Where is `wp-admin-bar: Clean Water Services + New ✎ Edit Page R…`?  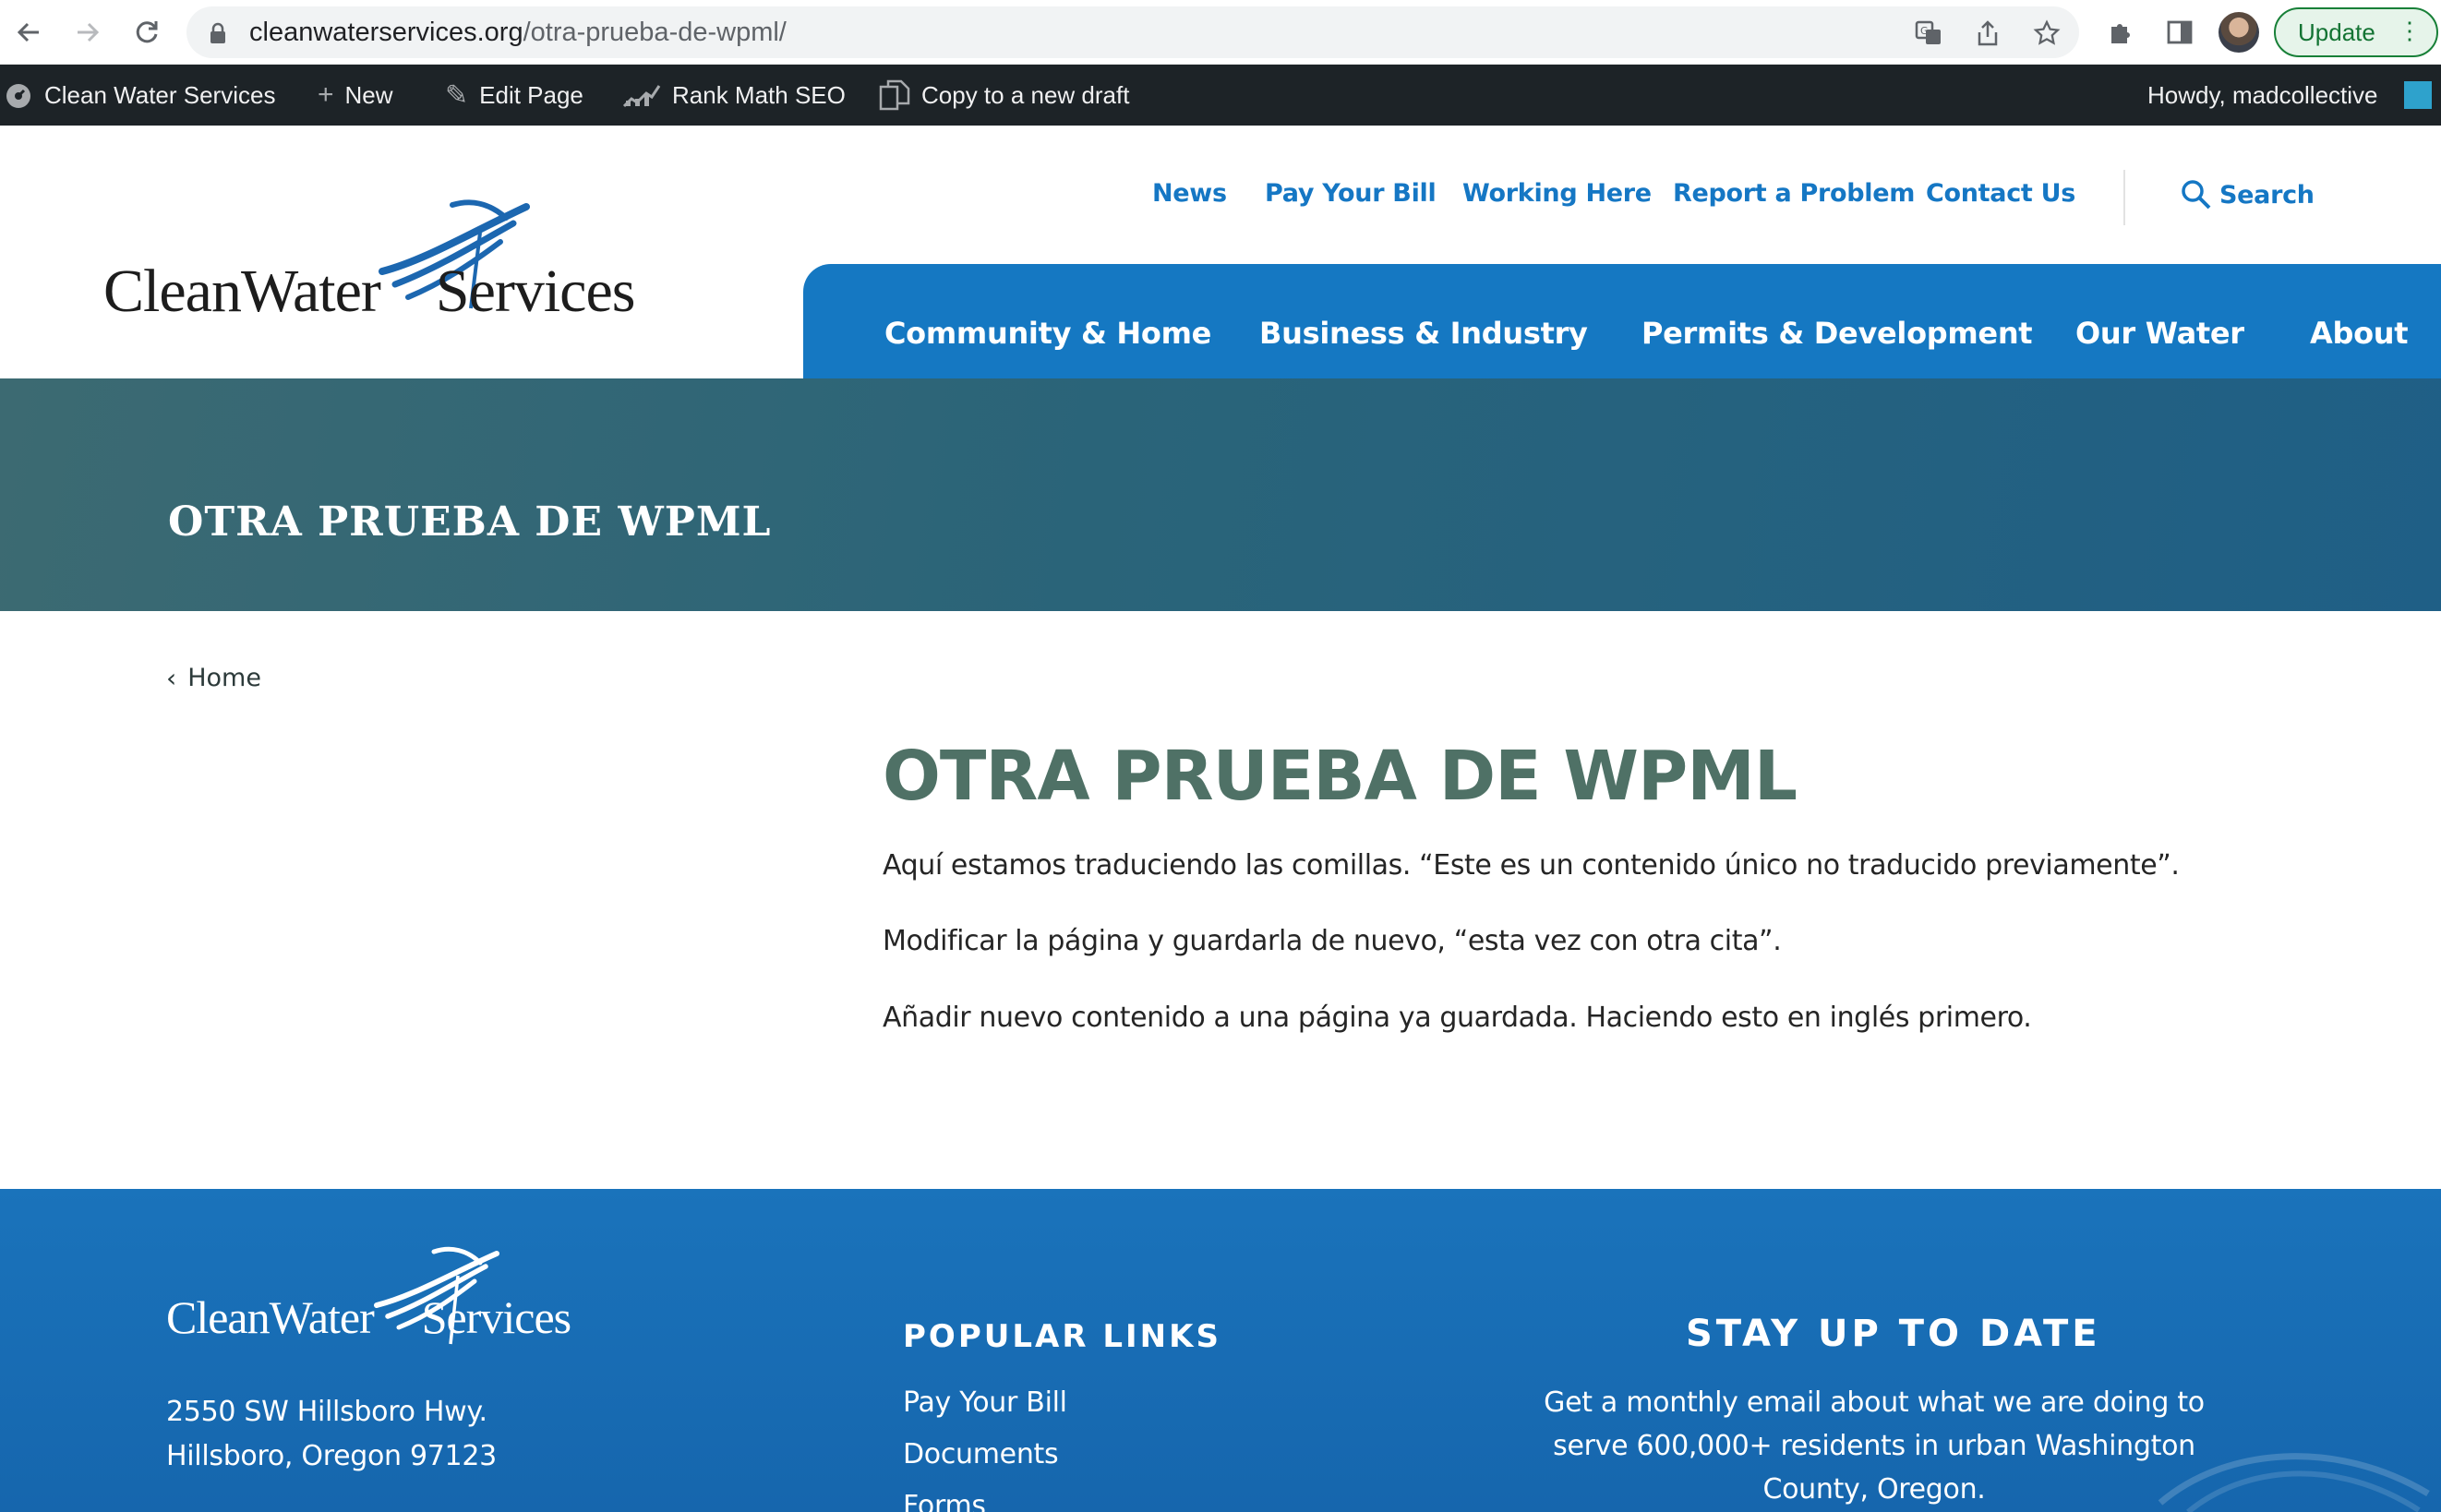 wp-admin-bar: Clean Water Services + New ✎ Edit Page R… is located at coordinates (1221, 95).